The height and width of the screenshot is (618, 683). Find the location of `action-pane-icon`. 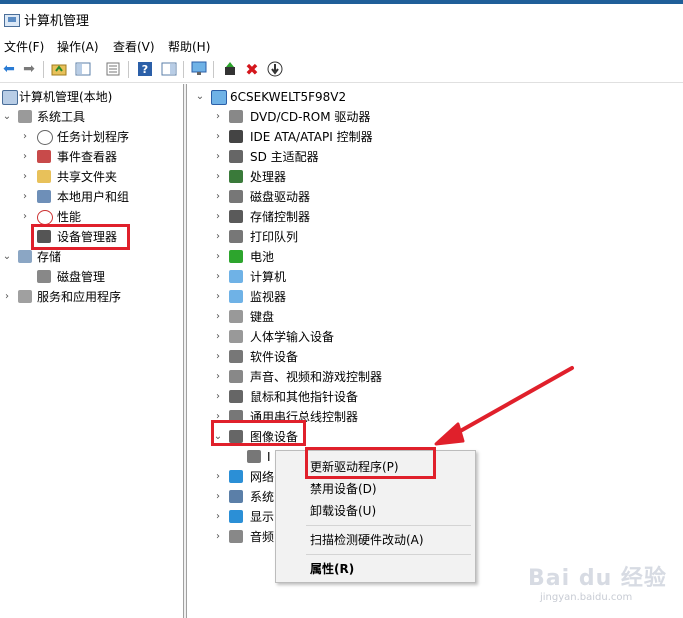

action-pane-icon is located at coordinates (169, 69).